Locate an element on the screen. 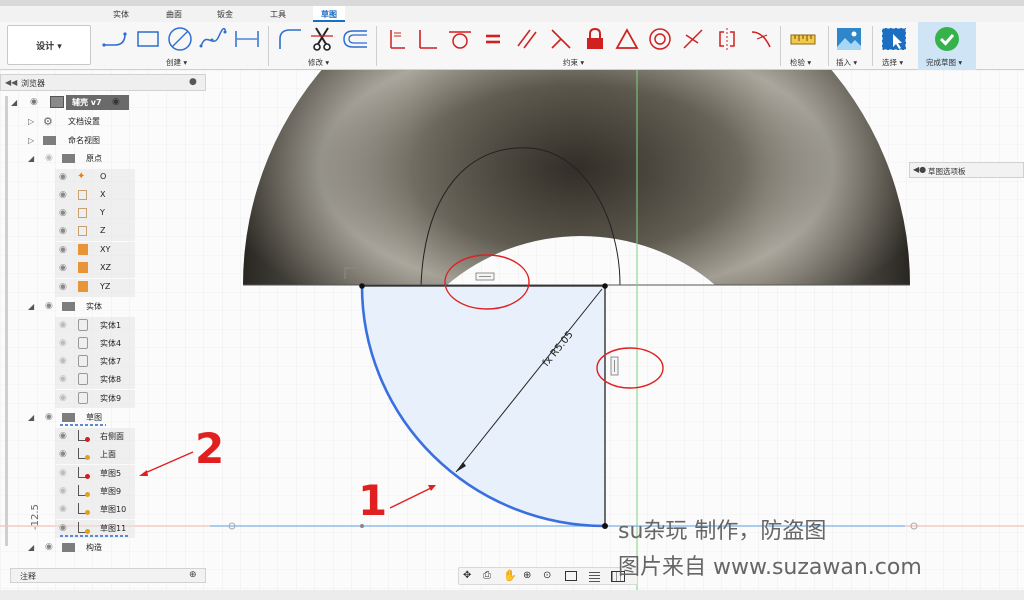  tab-surface: 曲面 is located at coordinates (174, 14).